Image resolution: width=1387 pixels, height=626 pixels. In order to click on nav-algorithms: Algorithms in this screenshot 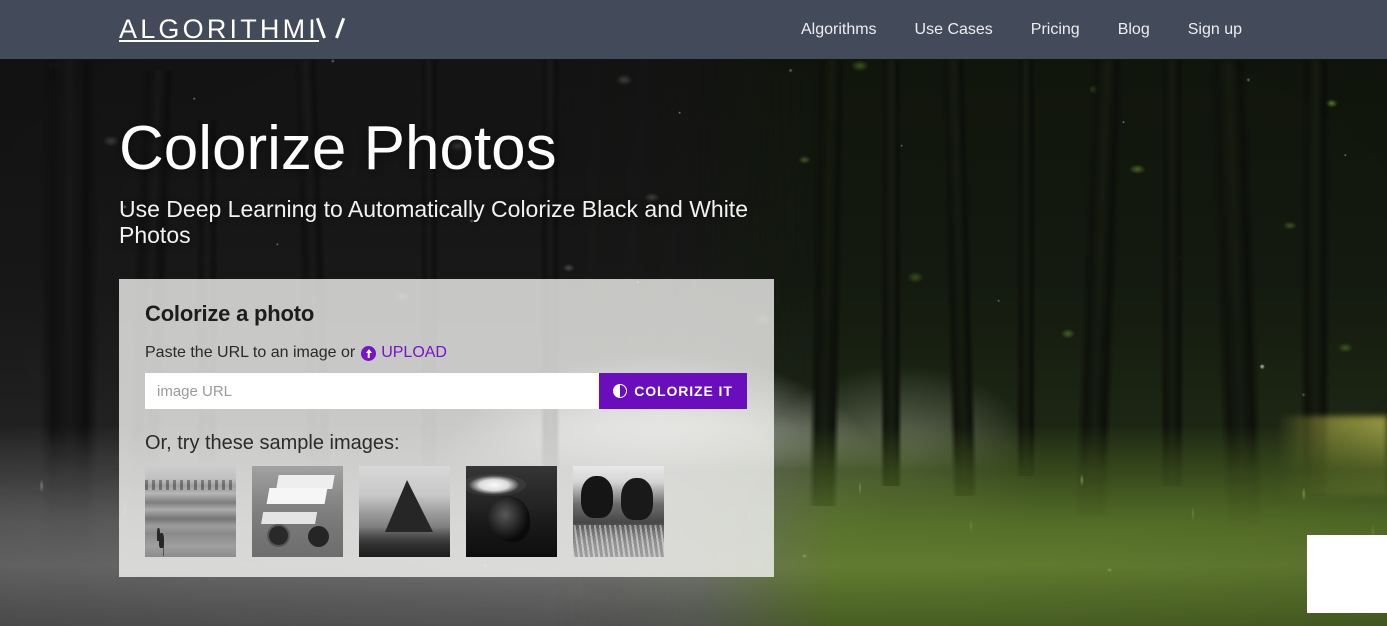, I will do `click(839, 30)`.